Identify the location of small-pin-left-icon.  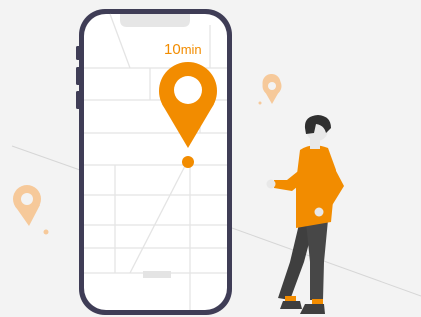
(31, 210).